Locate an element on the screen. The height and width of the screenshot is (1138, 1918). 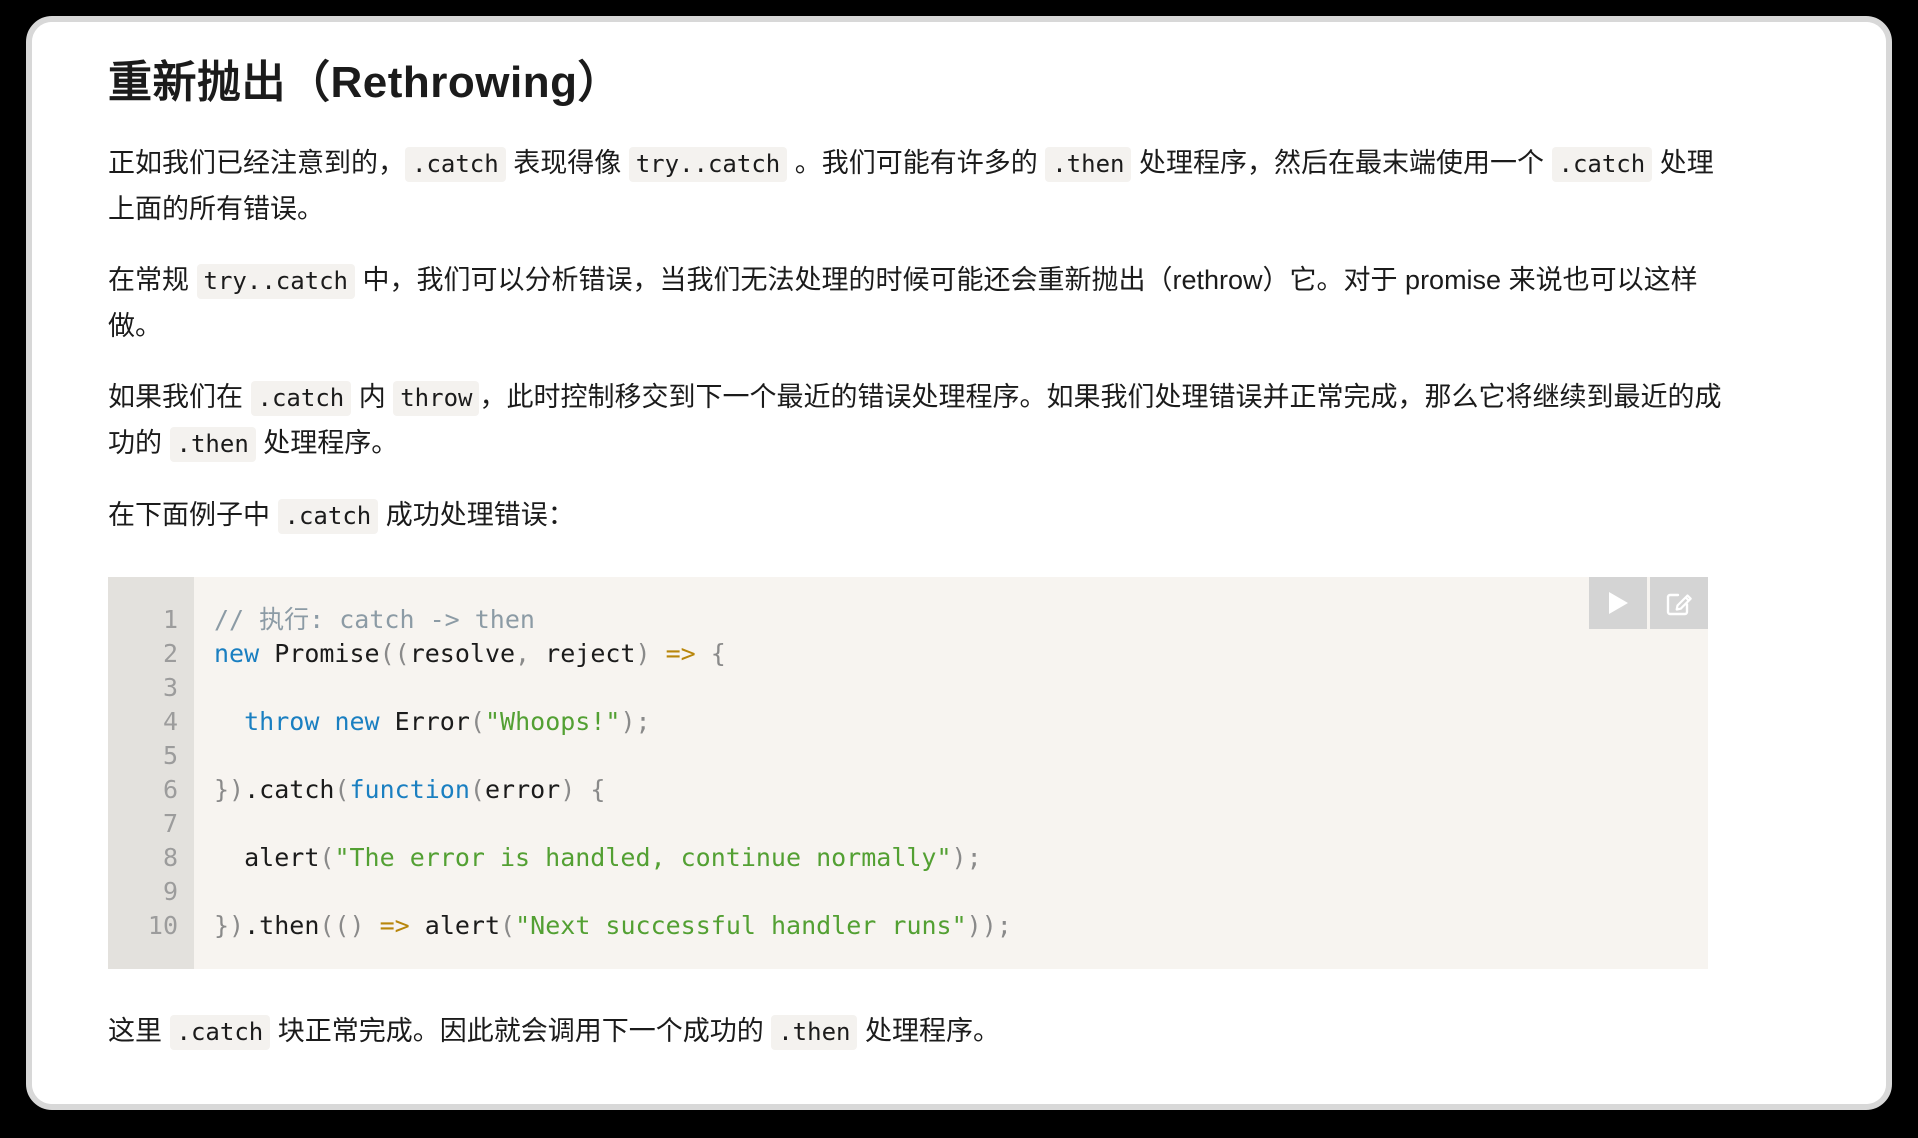
paragraph-1-text-3: 。我们可能有许多的 is located at coordinates (916, 163).